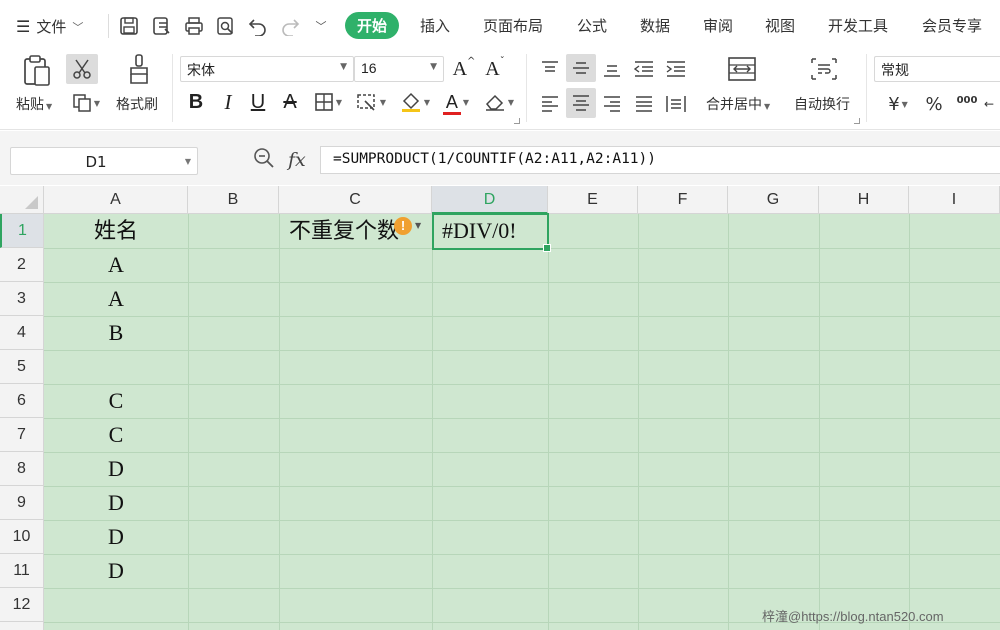 This screenshot has height=630, width=1000. What do you see at coordinates (676, 69) in the screenshot?
I see `increase-indent-button` at bounding box center [676, 69].